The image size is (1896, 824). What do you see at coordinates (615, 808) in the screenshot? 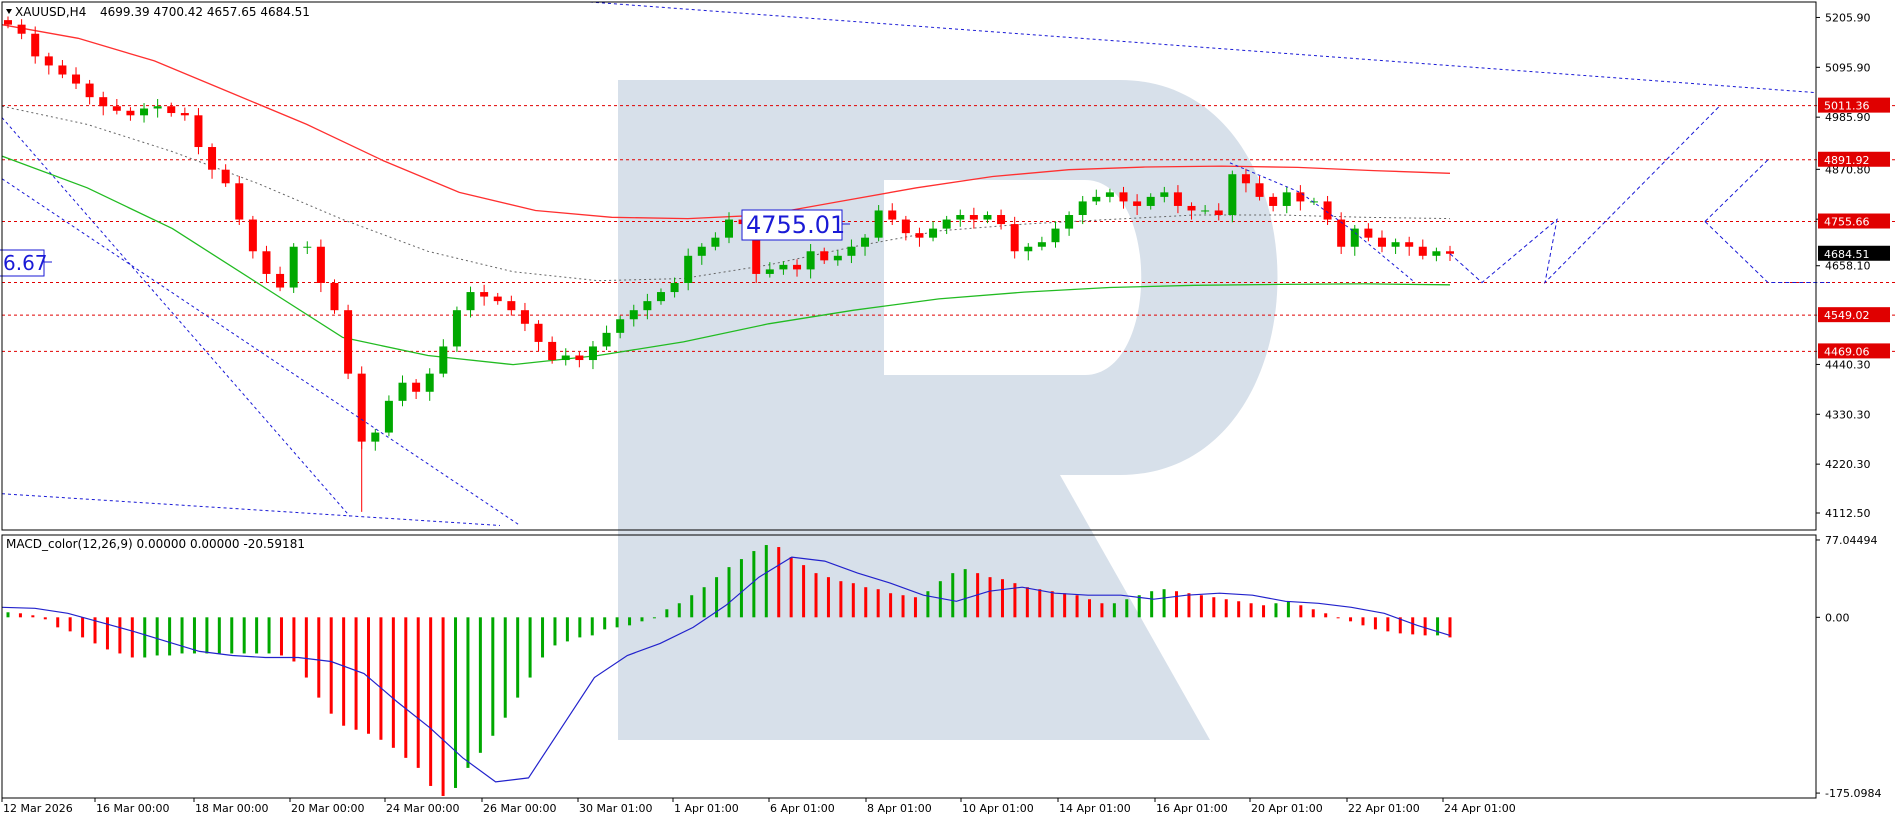
I see `x-tick-label: 30 Mar 01:00` at bounding box center [615, 808].